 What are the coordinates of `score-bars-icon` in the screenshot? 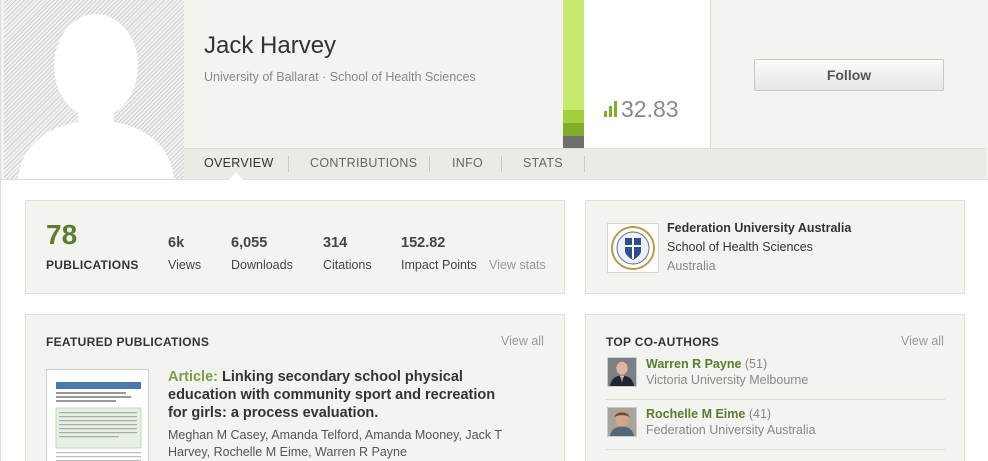 It's located at (610, 109).